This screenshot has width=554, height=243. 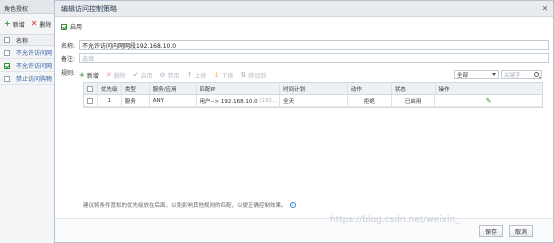 I want to click on info-icon: i, so click(x=292, y=205).